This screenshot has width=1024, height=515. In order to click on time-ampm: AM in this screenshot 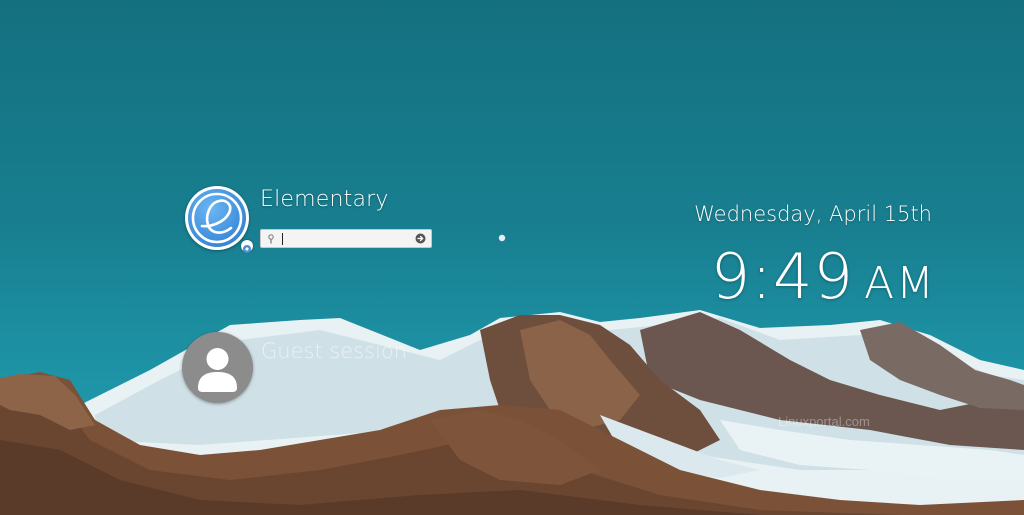, I will do `click(899, 283)`.